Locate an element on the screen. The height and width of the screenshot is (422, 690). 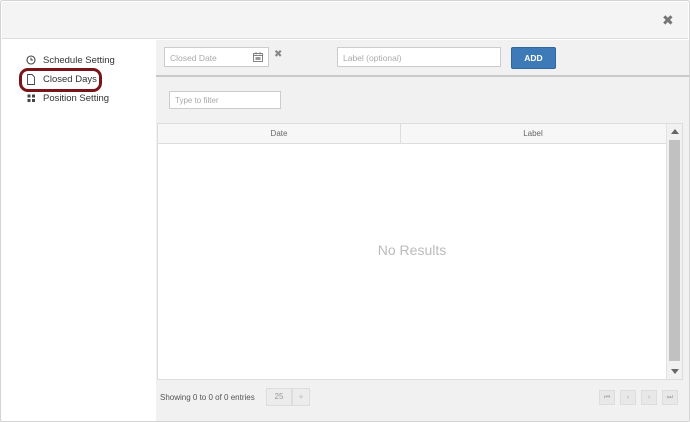
scroll-down-icon is located at coordinates (675, 371).